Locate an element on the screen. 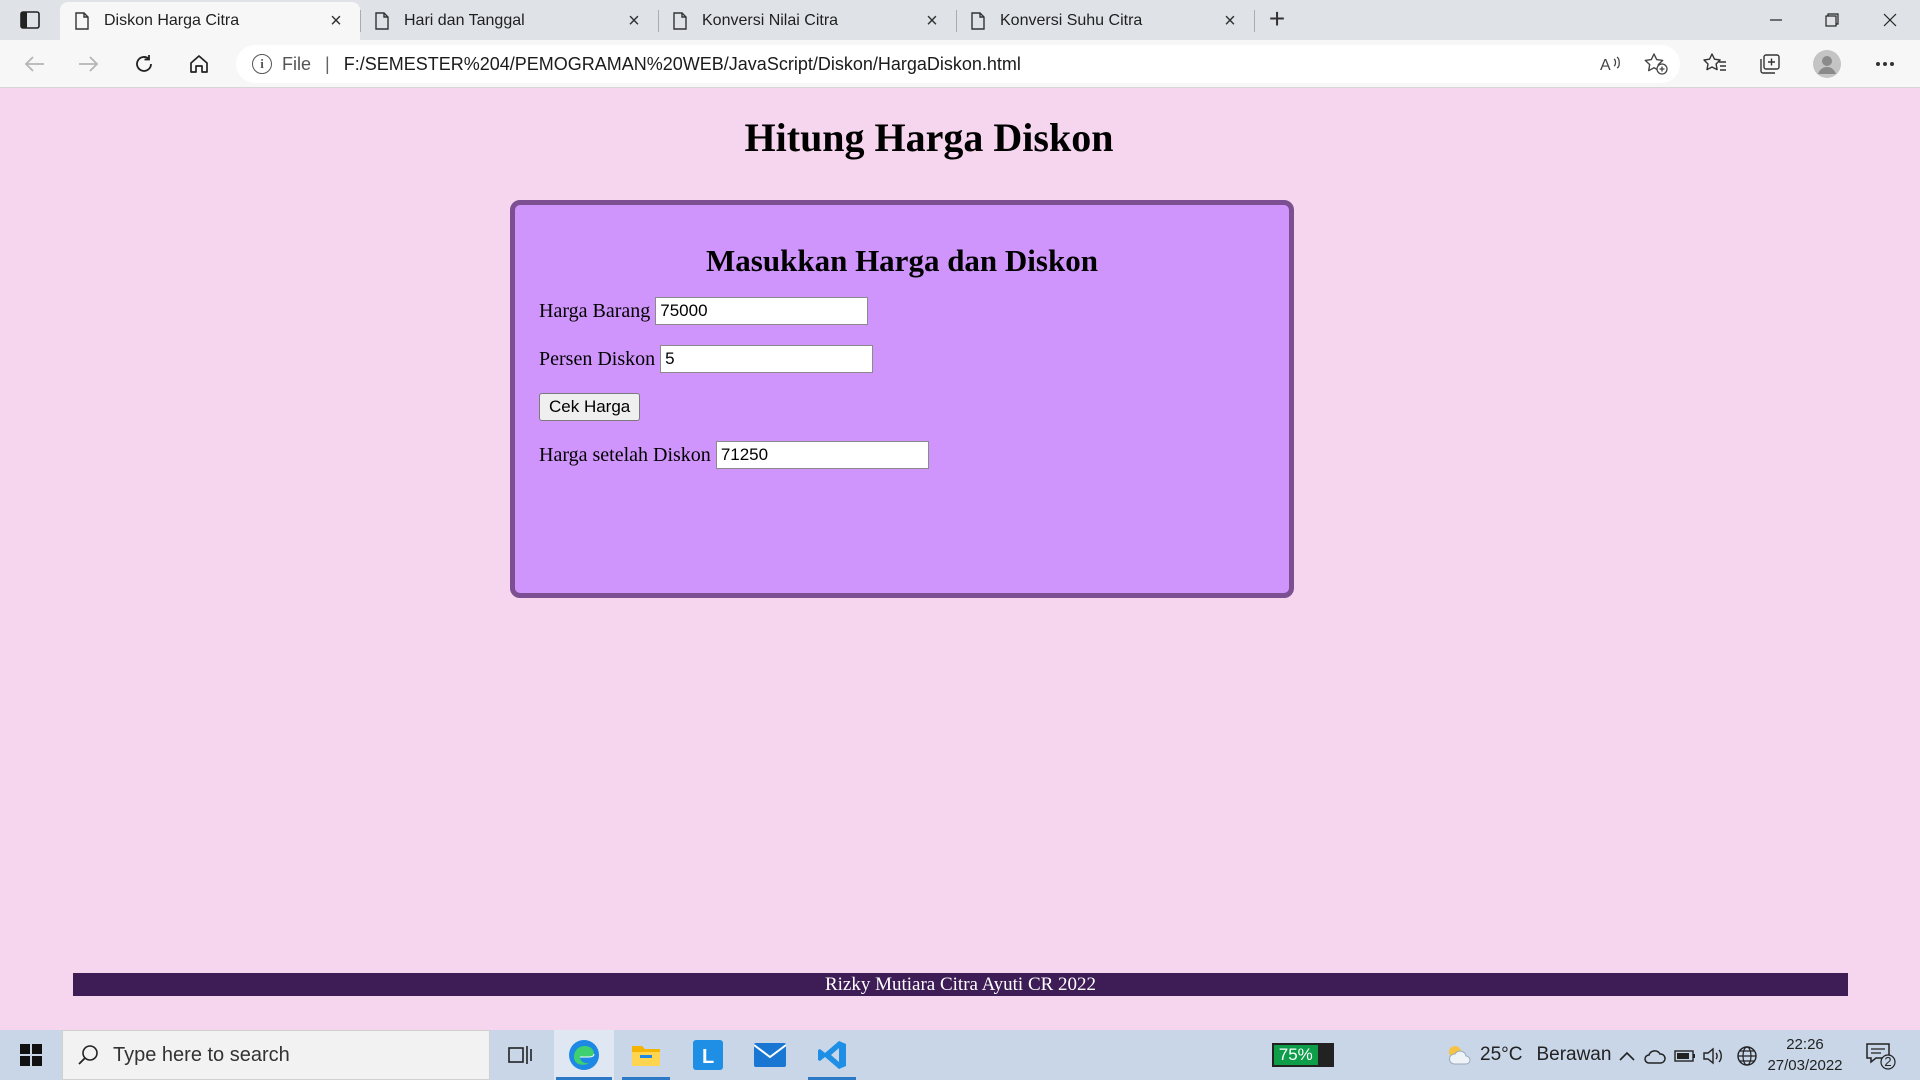 Image resolution: width=1920 pixels, height=1080 pixels. home-button is located at coordinates (199, 64).